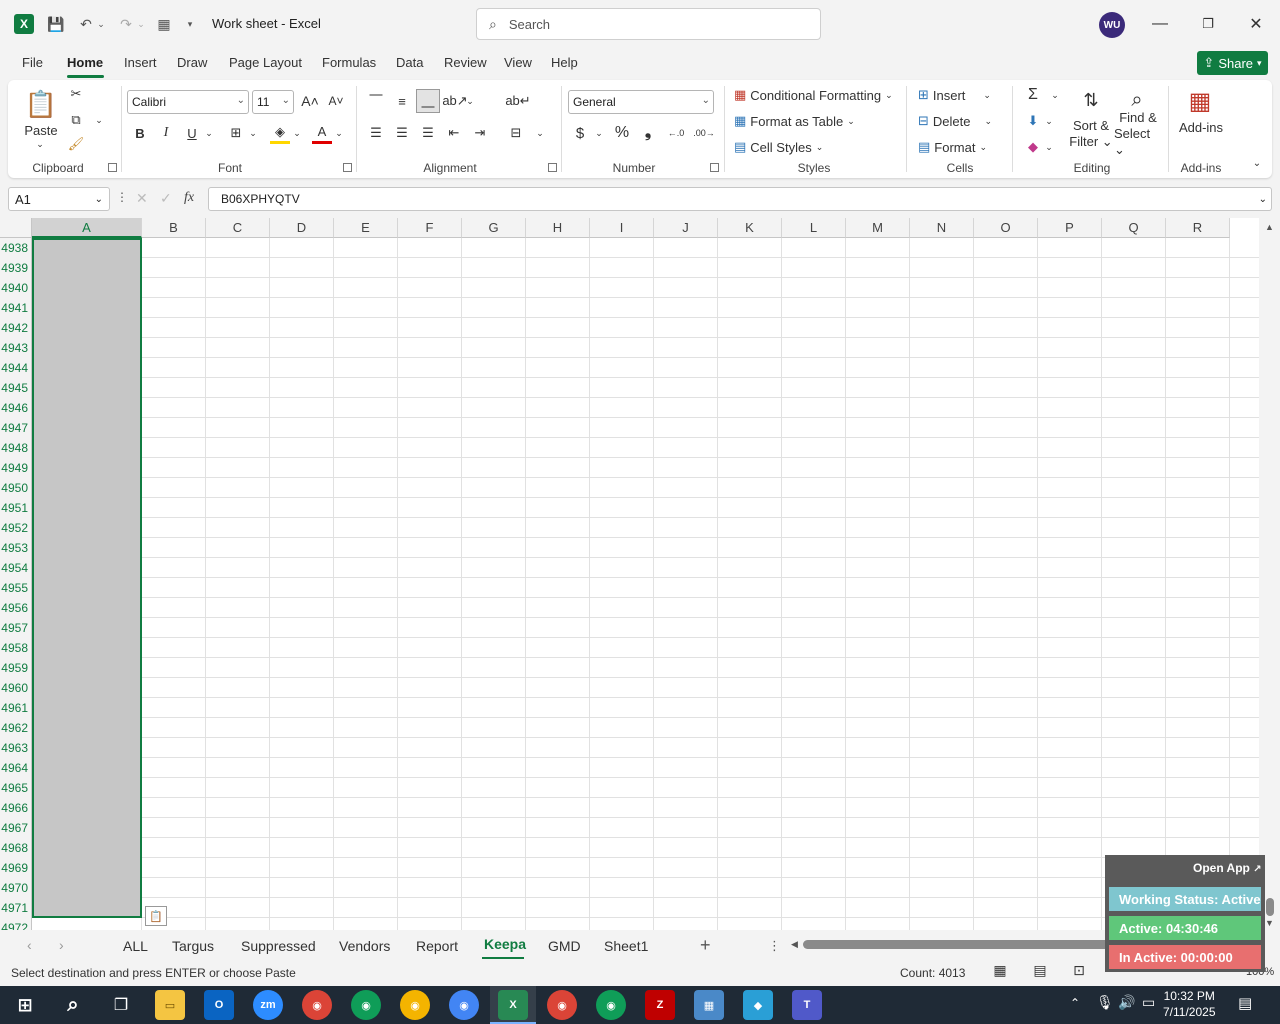  I want to click on row-header: 4971, so click(16, 908).